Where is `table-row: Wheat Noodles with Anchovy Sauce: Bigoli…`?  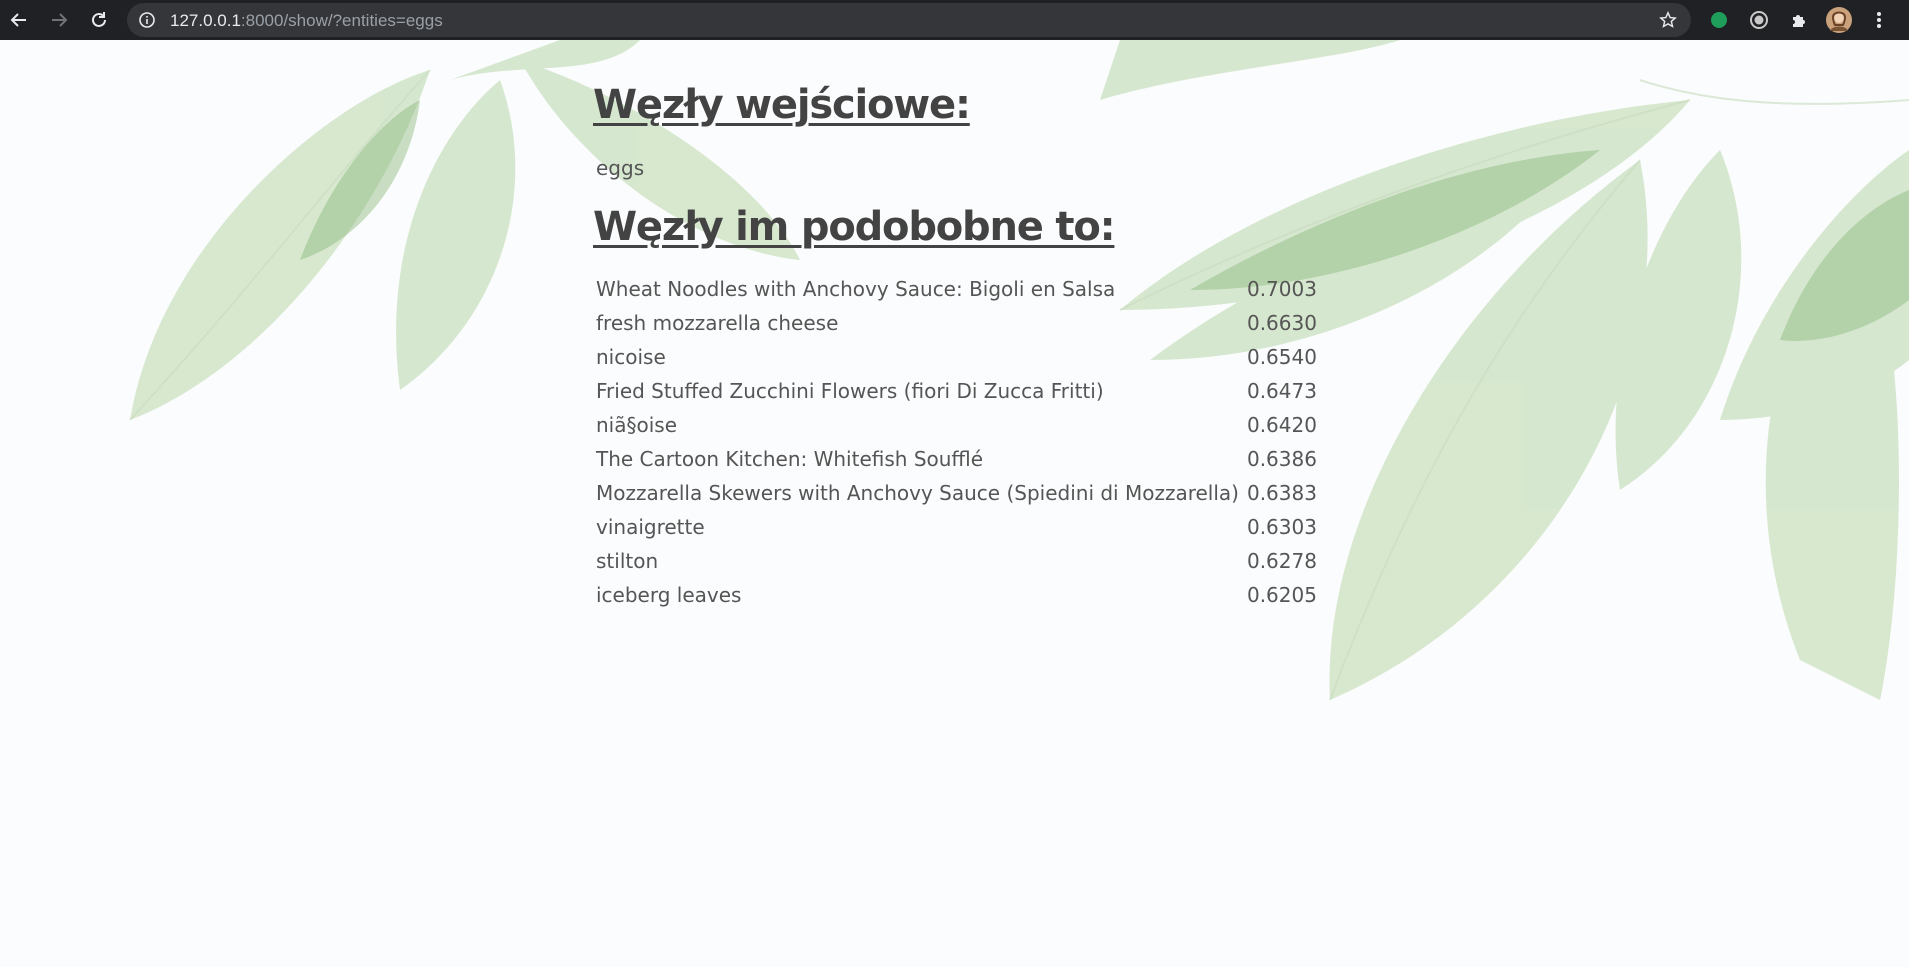 table-row: Wheat Noodles with Anchovy Sauce: Bigoli… is located at coordinates (956, 289).